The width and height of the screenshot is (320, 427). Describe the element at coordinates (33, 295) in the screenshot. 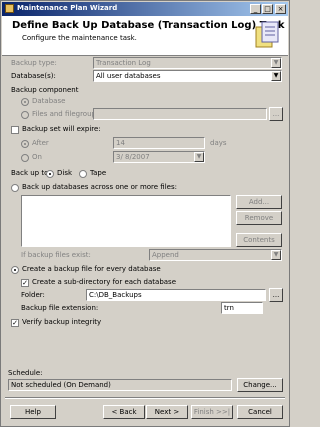

I see `folder-label: Folder:` at that location.